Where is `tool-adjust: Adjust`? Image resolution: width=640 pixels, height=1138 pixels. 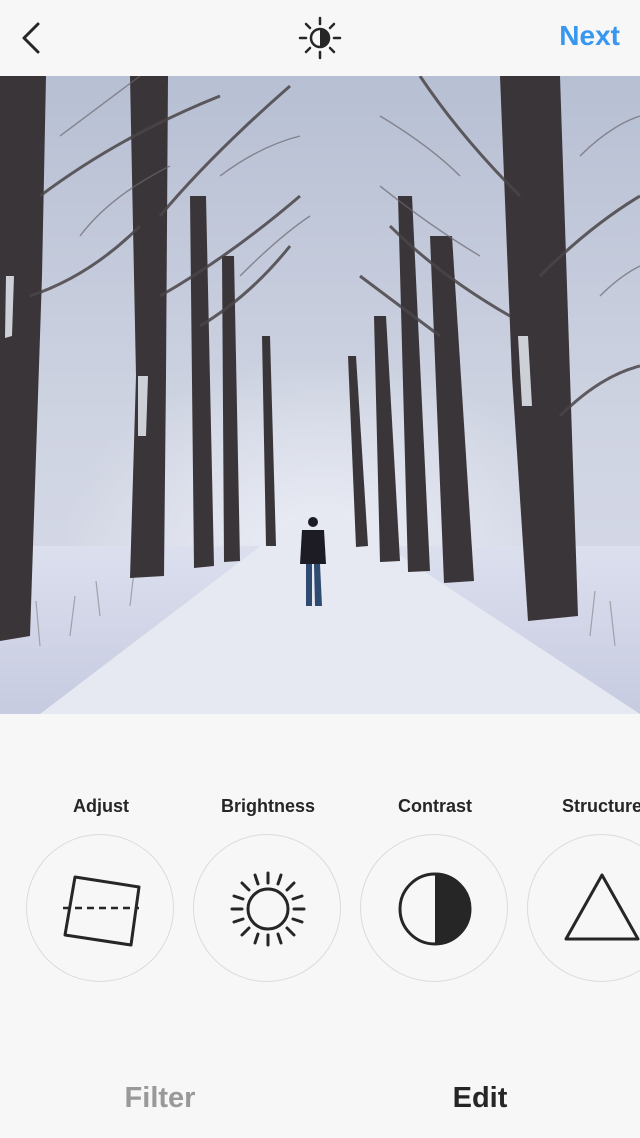 tool-adjust: Adjust is located at coordinates (109, 864).